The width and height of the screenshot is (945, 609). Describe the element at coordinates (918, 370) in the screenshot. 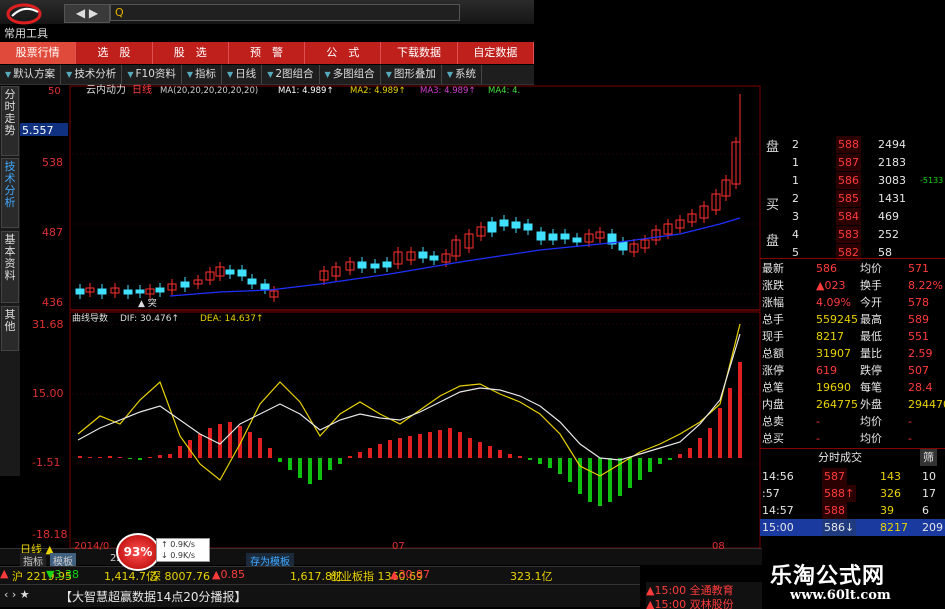

I see `stat-value-2: 507` at that location.